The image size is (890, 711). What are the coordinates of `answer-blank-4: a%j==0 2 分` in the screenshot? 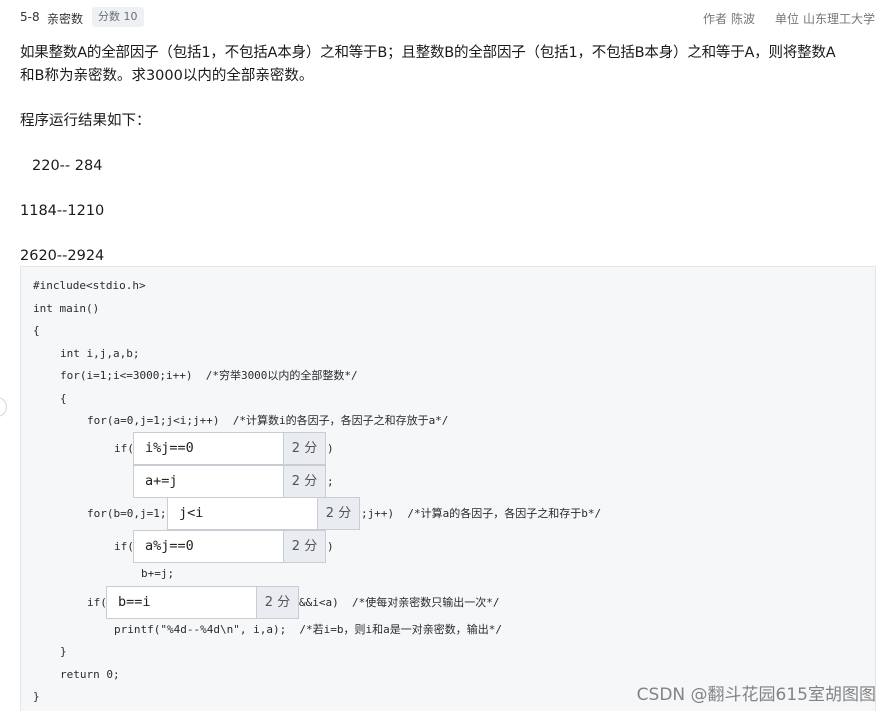 It's located at (229, 546).